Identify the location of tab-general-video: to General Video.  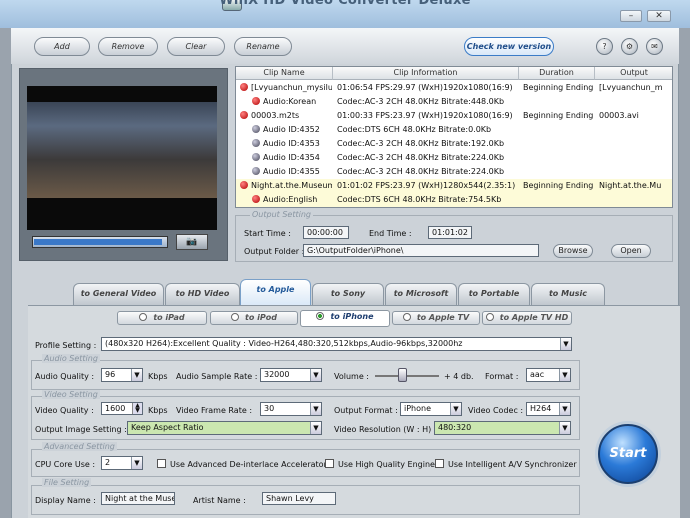
(118, 294).